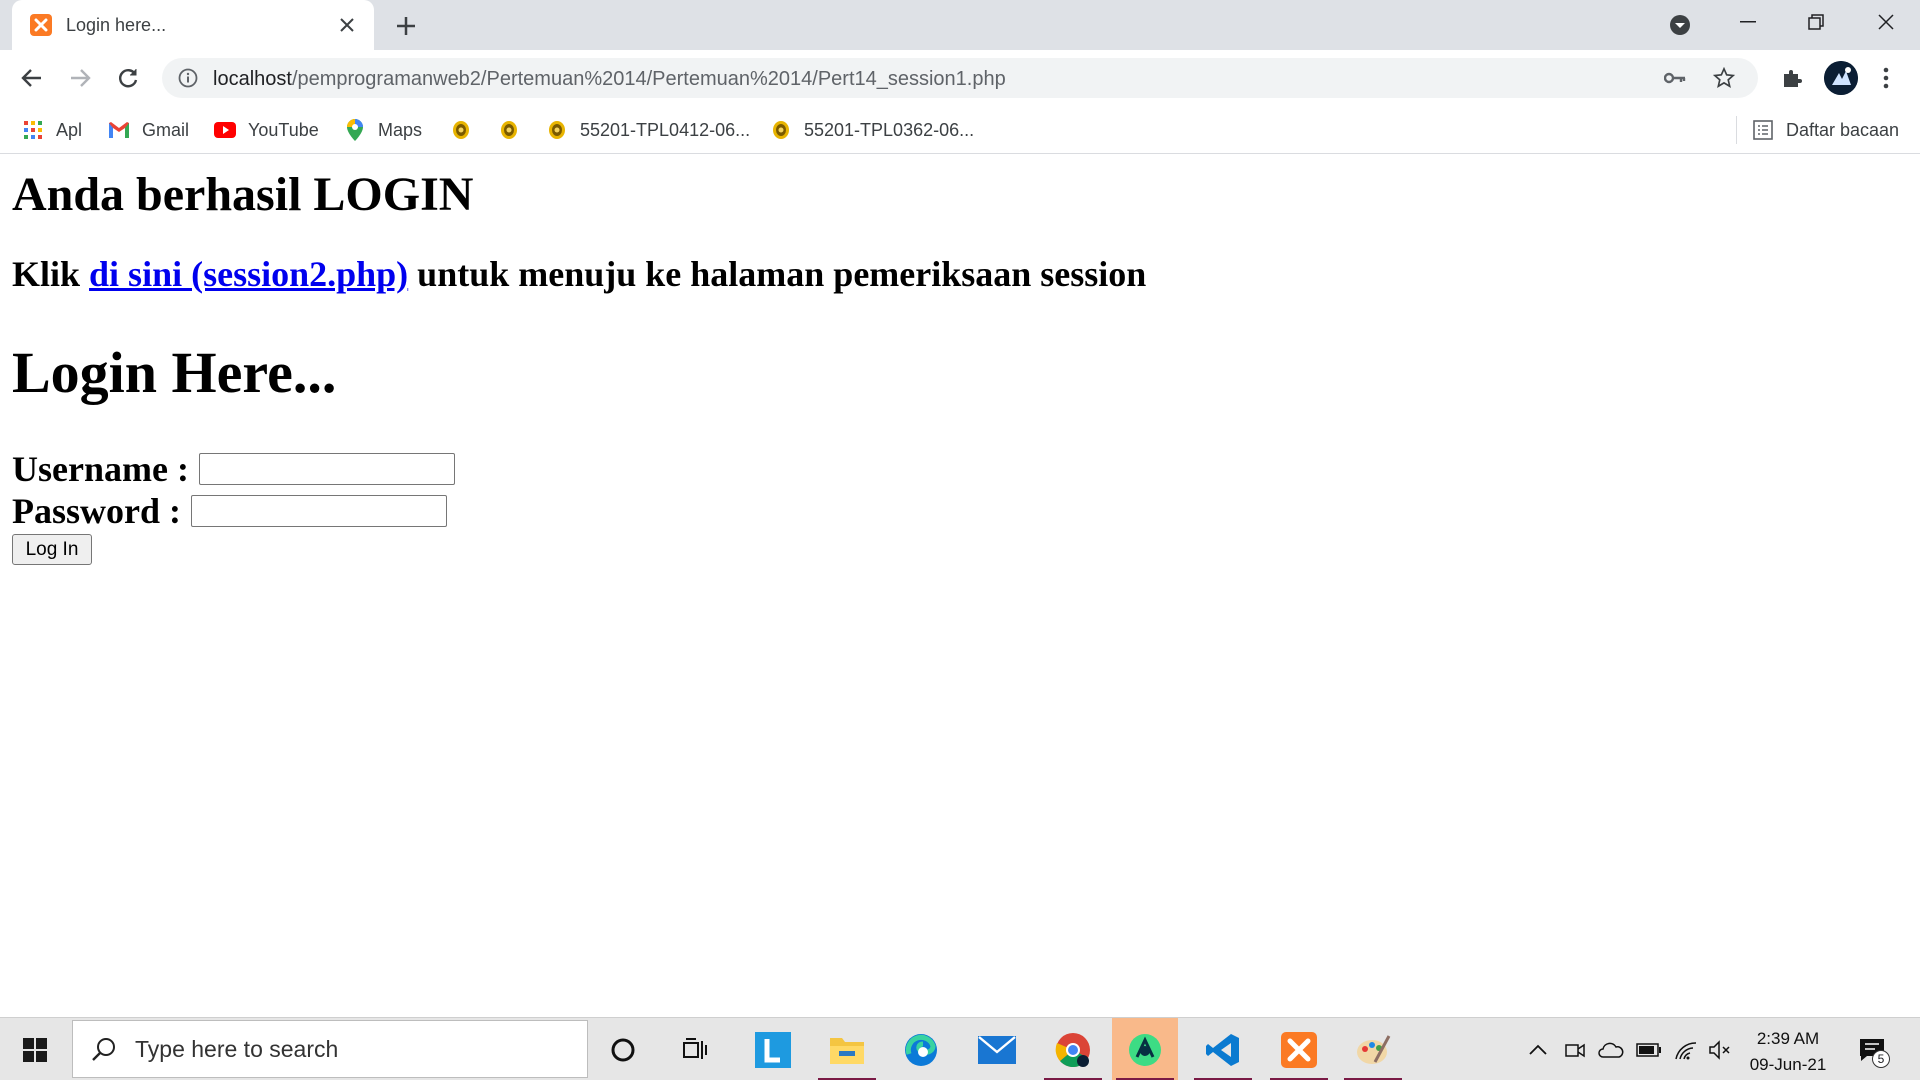 The image size is (1920, 1080). What do you see at coordinates (1073, 1049) in the screenshot?
I see `chrome-icon` at bounding box center [1073, 1049].